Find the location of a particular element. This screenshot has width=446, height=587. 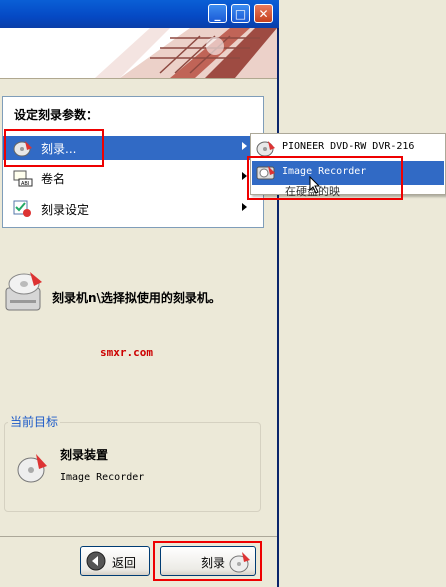

submenu-item-pioneer-label: PIONEER DVD-RW DVR-216 is located at coordinates (348, 146).